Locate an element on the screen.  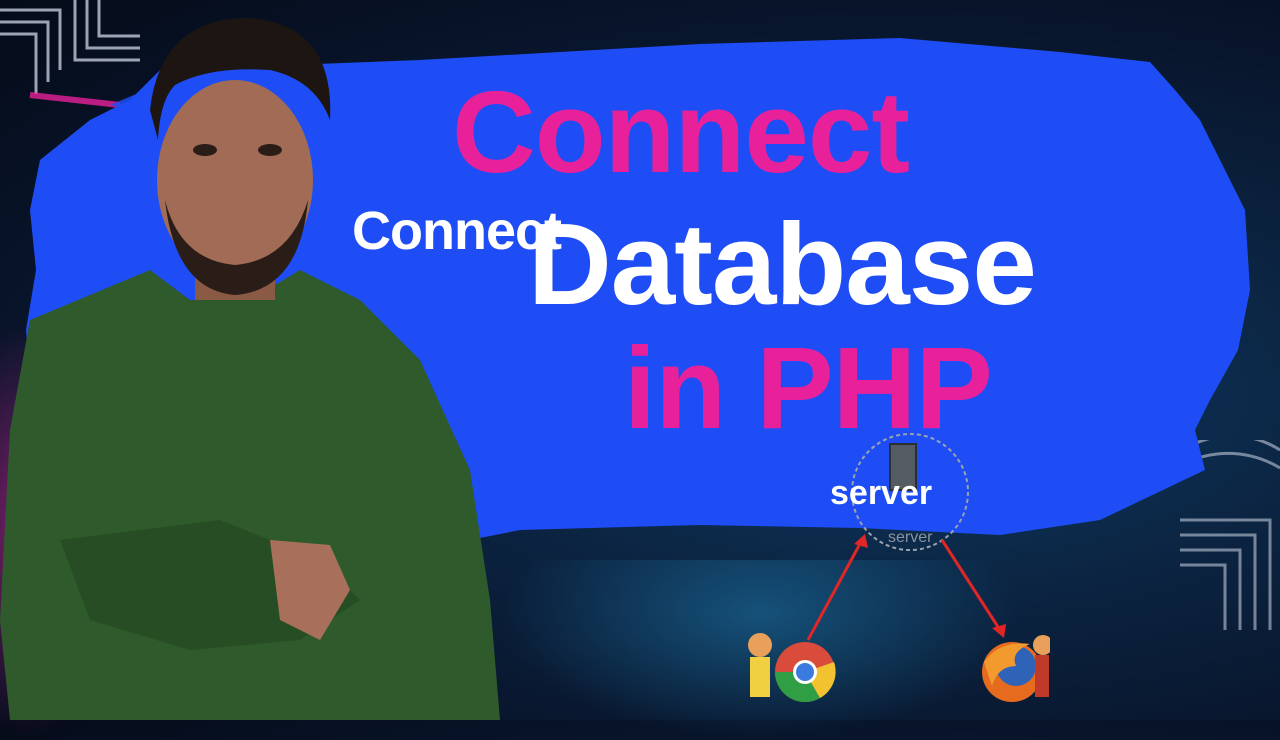
title-in-php: in PHP is located at coordinates (808, 388).